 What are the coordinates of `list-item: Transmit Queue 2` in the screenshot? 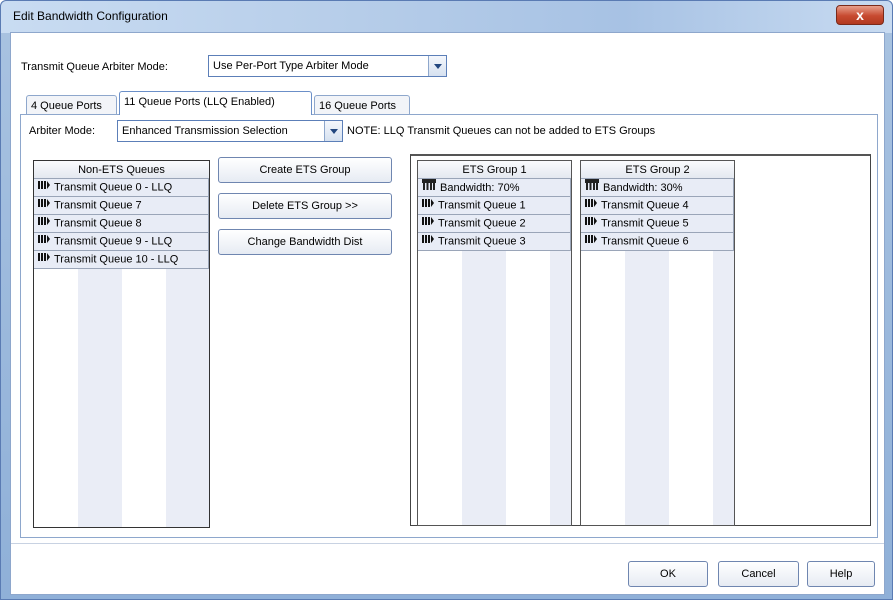 It's located at (494, 224).